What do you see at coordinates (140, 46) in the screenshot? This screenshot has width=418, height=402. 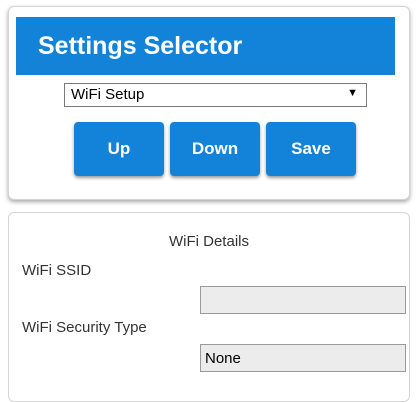 I see `settings-selector-title: Settings Selector` at bounding box center [140, 46].